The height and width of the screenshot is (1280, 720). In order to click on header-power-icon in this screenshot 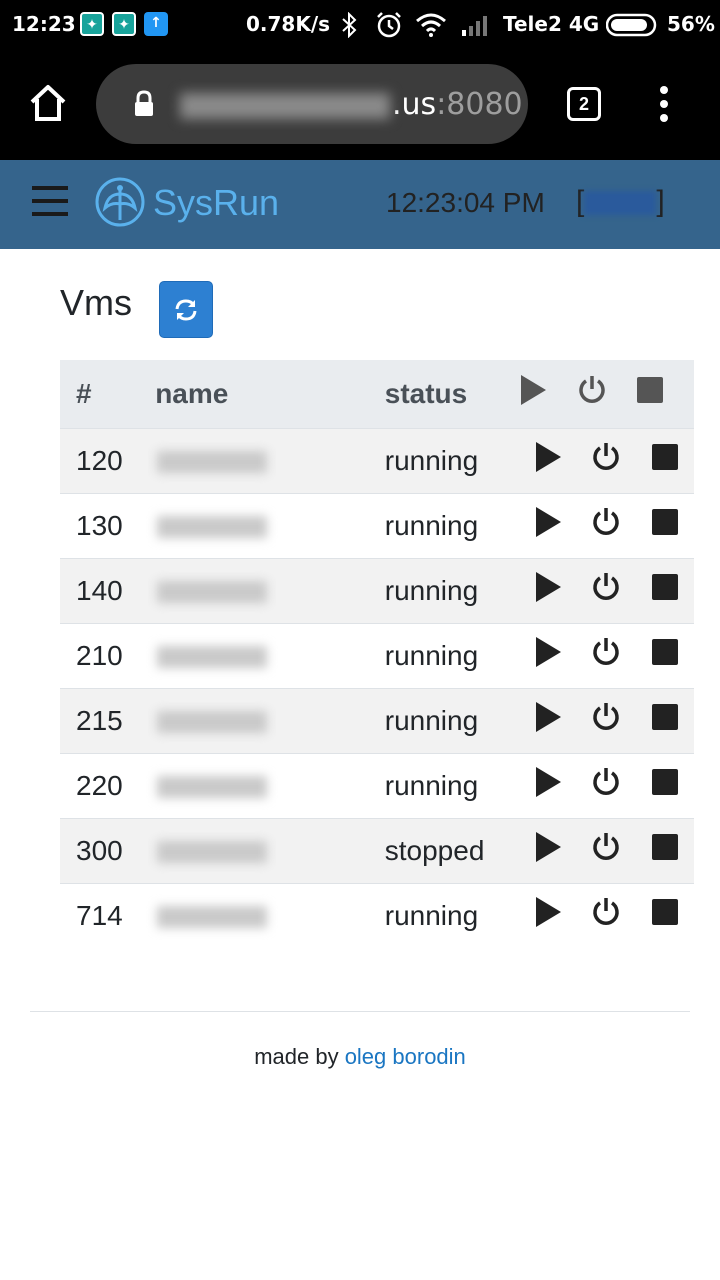, I will do `click(606, 394)`.